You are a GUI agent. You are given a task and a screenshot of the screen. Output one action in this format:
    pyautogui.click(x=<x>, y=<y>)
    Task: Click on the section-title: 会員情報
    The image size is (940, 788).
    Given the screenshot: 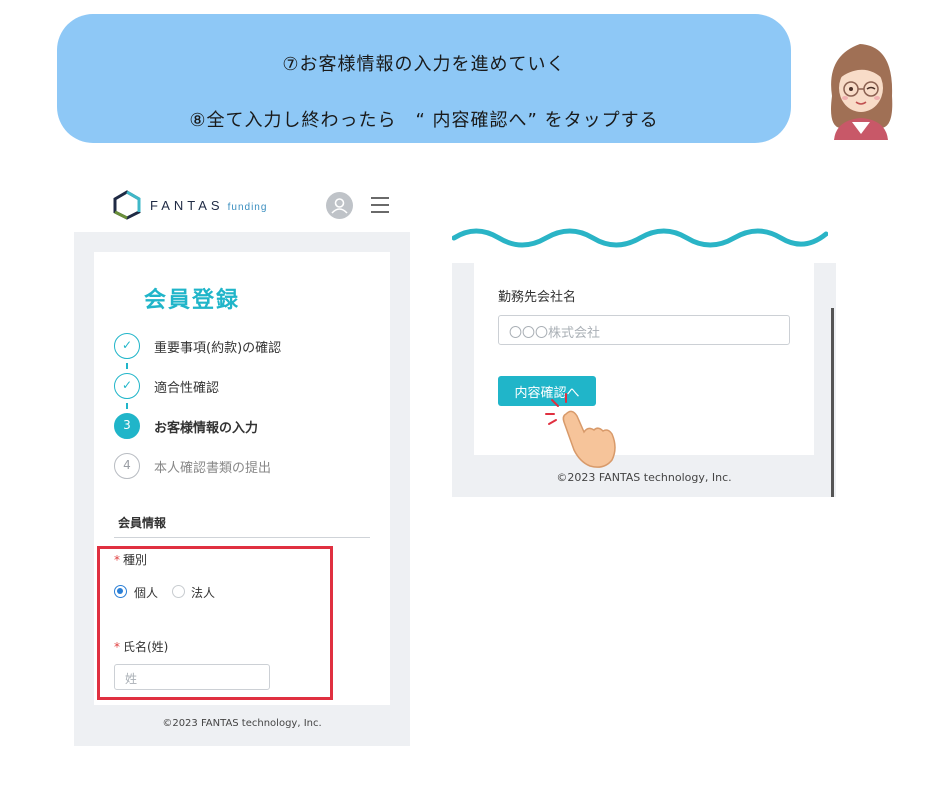 What is the action you would take?
    pyautogui.click(x=142, y=523)
    